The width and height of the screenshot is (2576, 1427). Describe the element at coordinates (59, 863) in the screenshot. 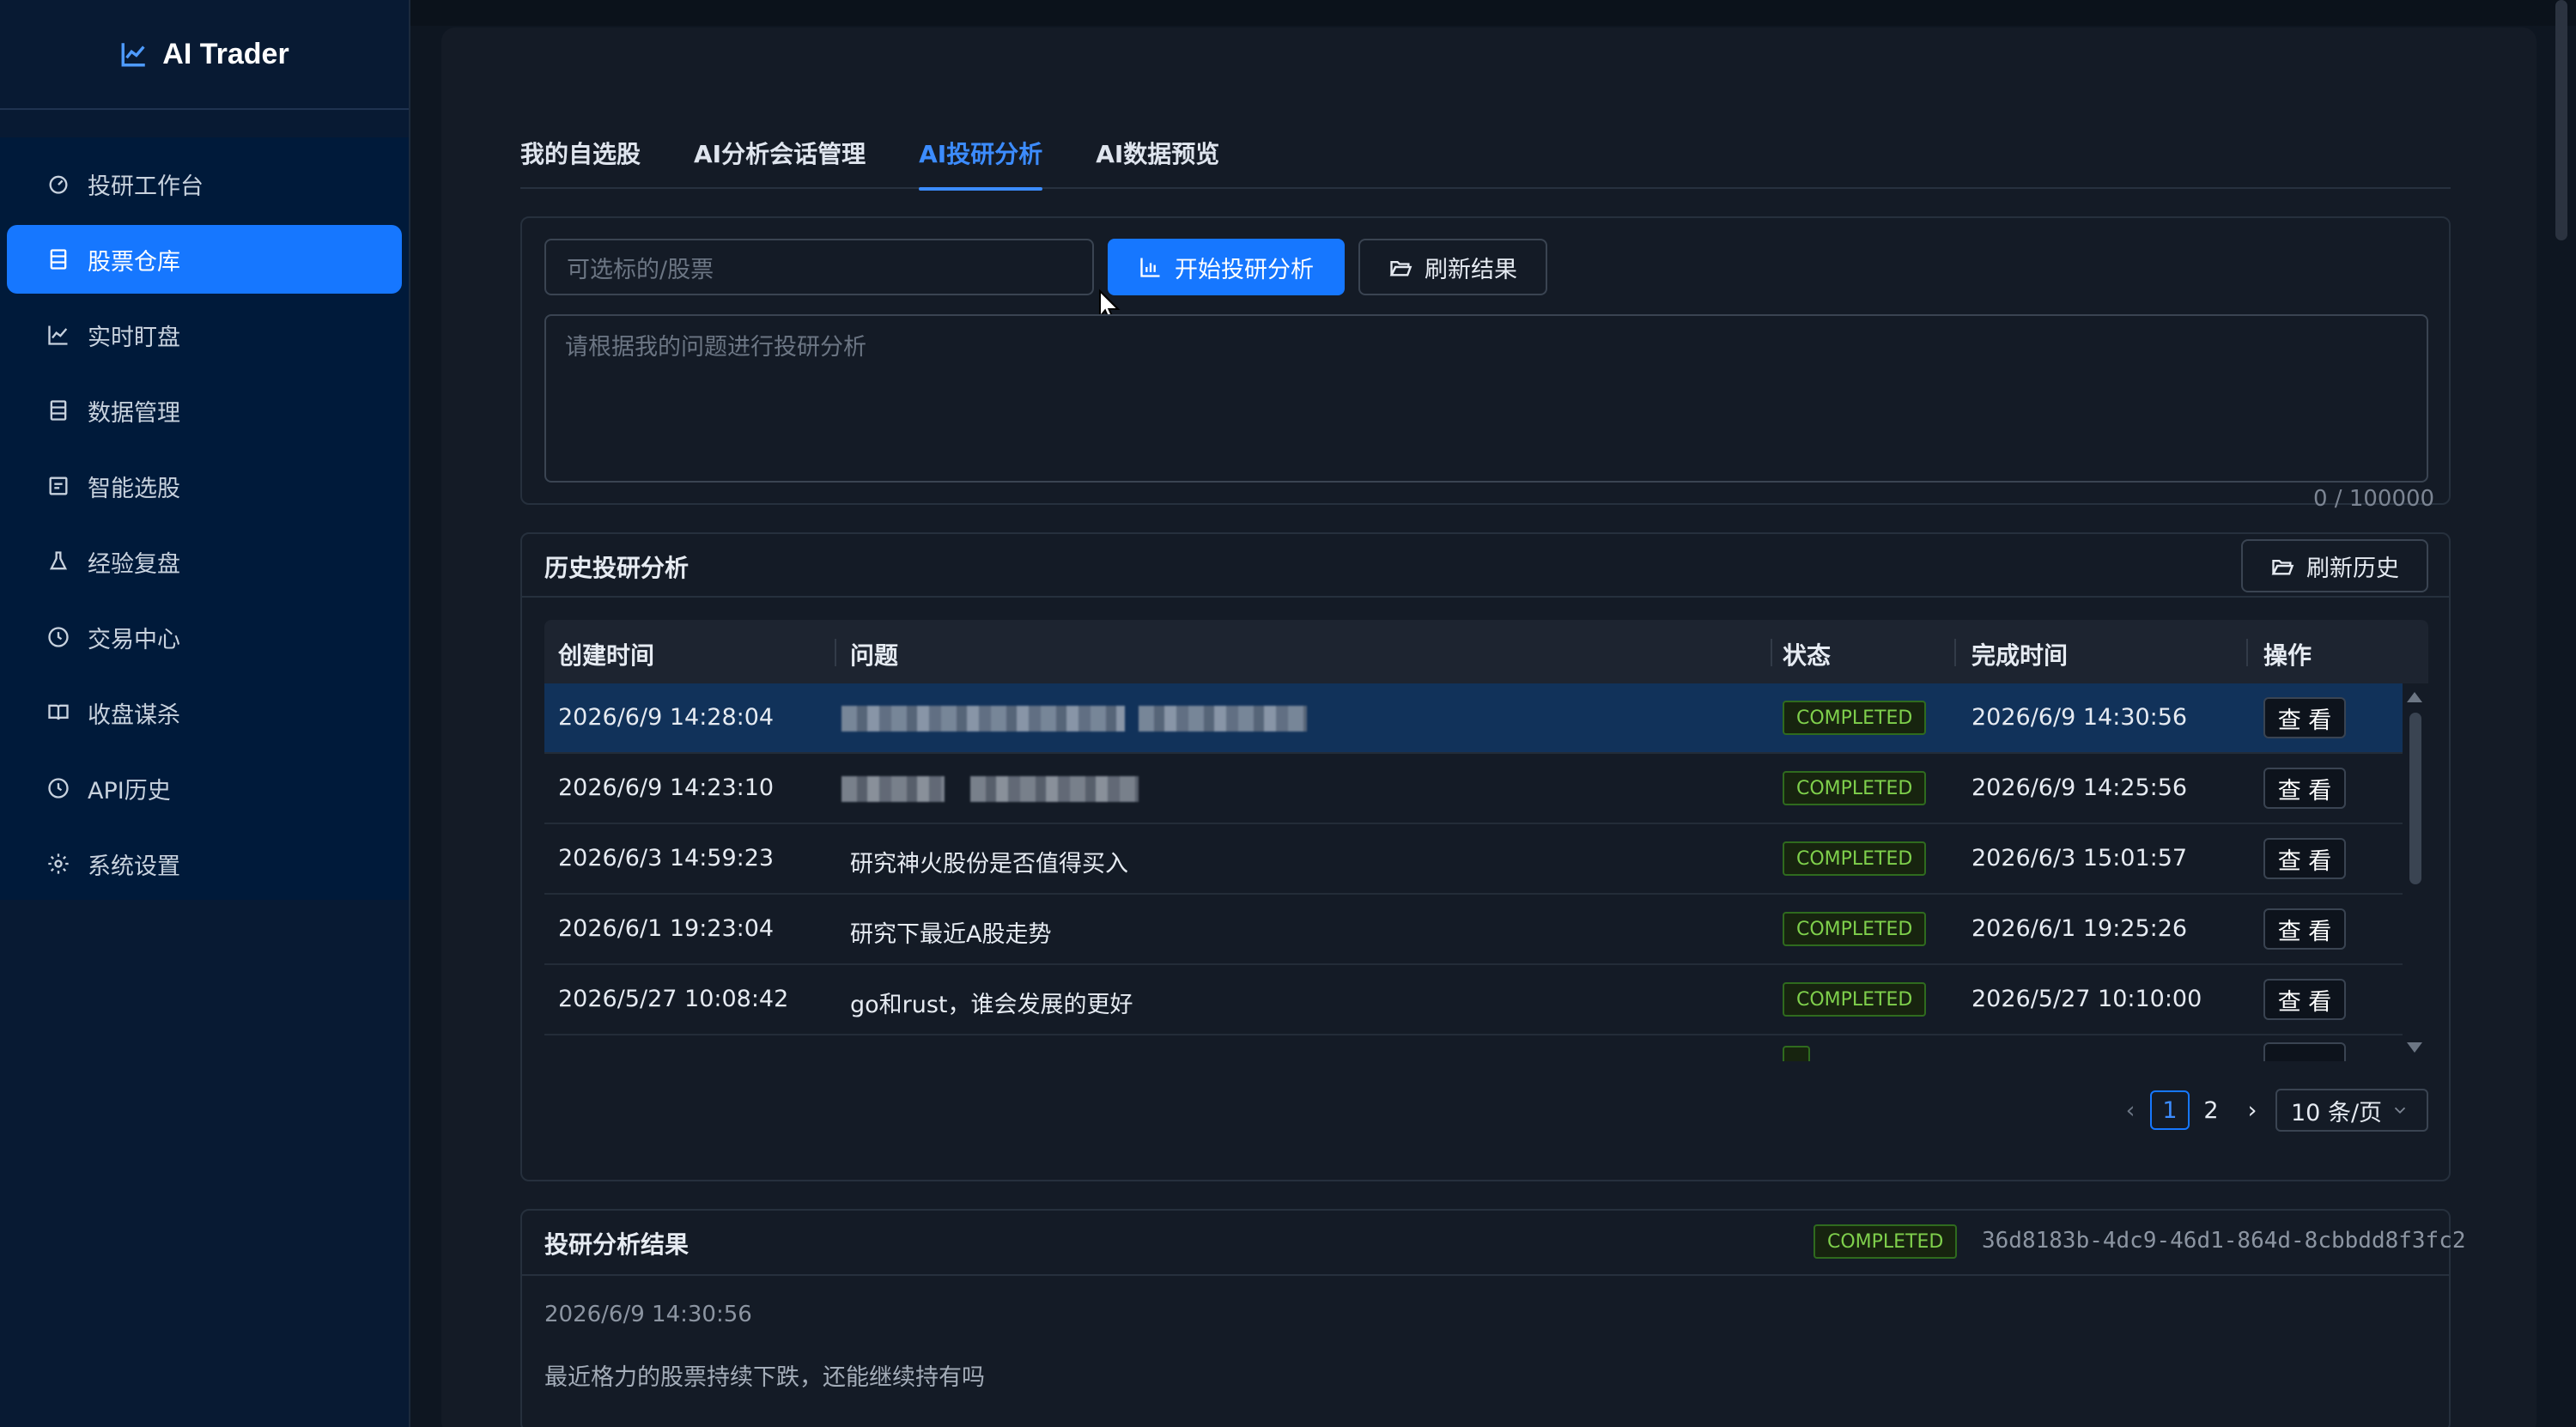

I see `gear-icon` at that location.